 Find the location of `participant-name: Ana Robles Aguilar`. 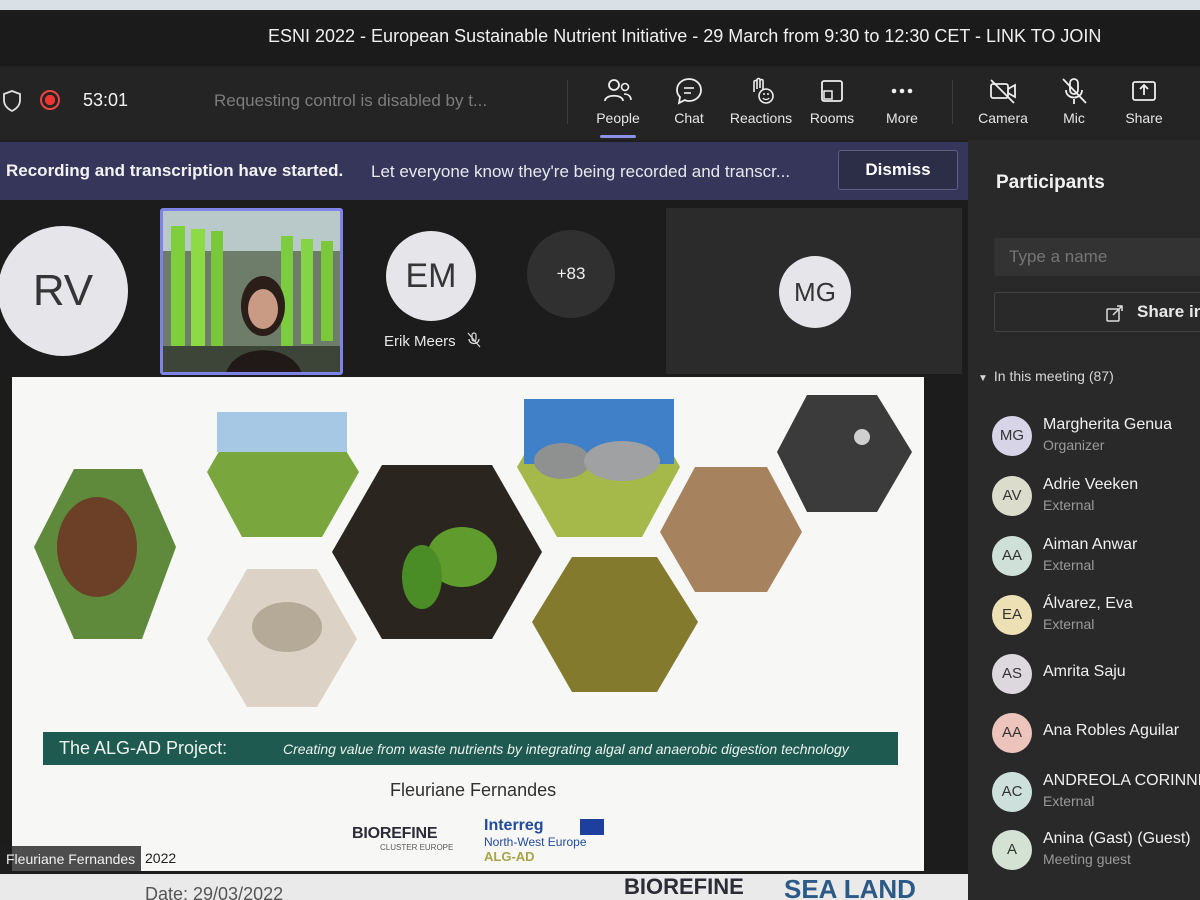

participant-name: Ana Robles Aguilar is located at coordinates (1111, 730).